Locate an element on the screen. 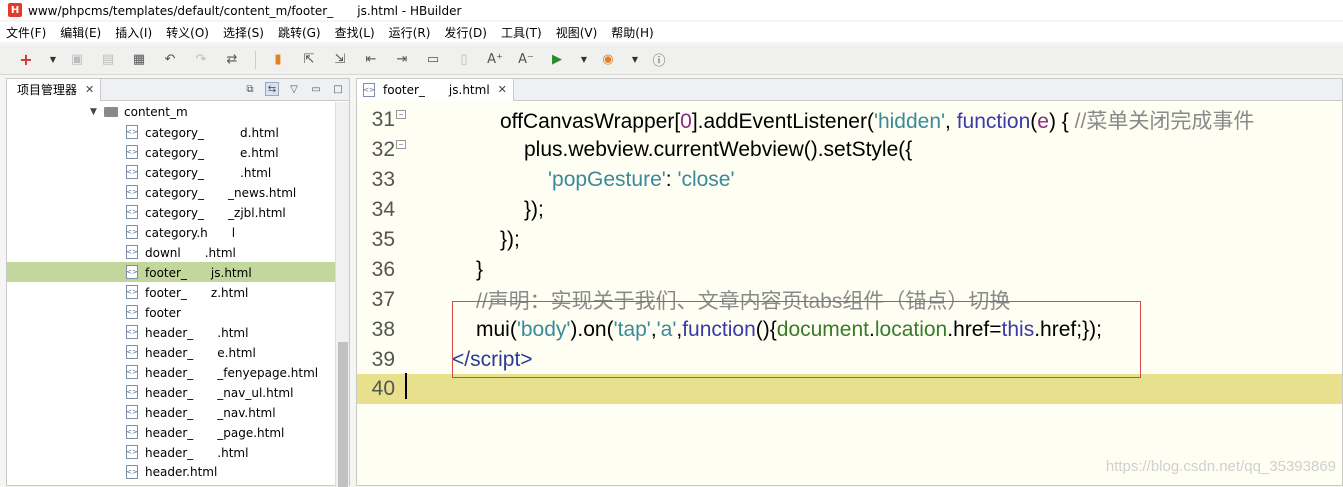 The image size is (1343, 487). redo-icon: ↷ is located at coordinates (201, 60).